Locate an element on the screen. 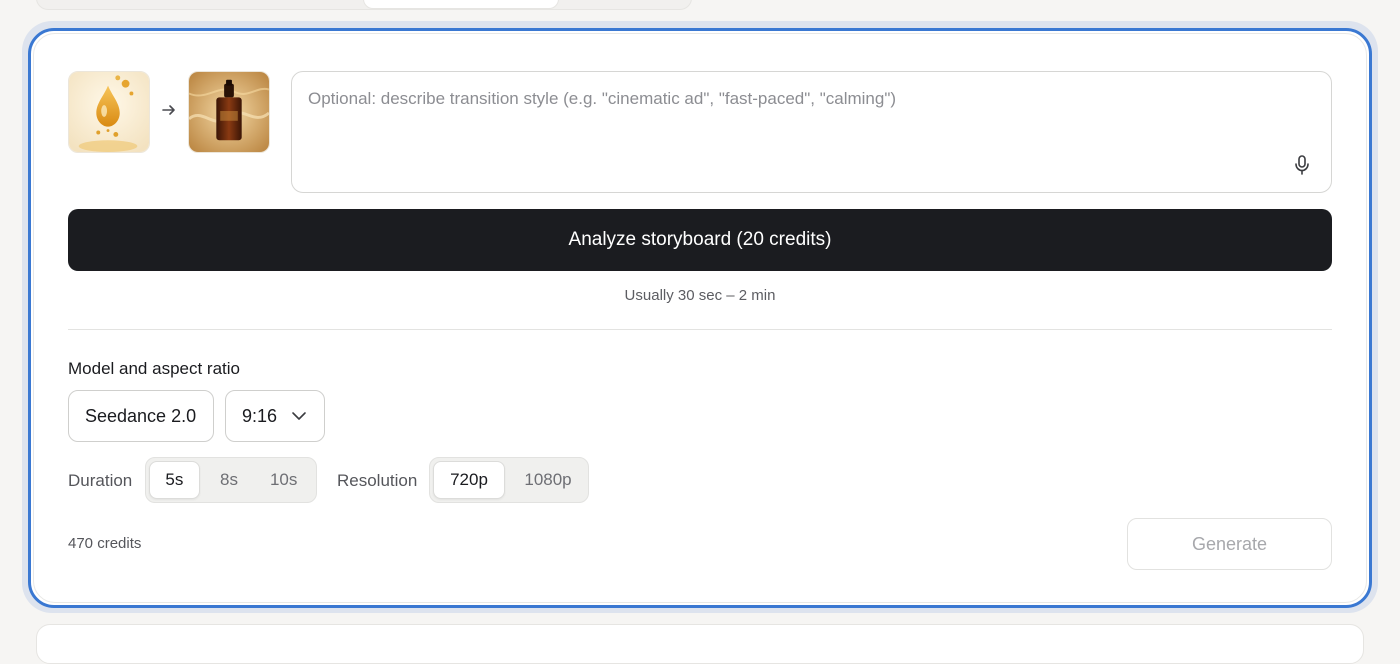 This screenshot has width=1400, height=664. end-frame-thumbnail is located at coordinates (229, 112).